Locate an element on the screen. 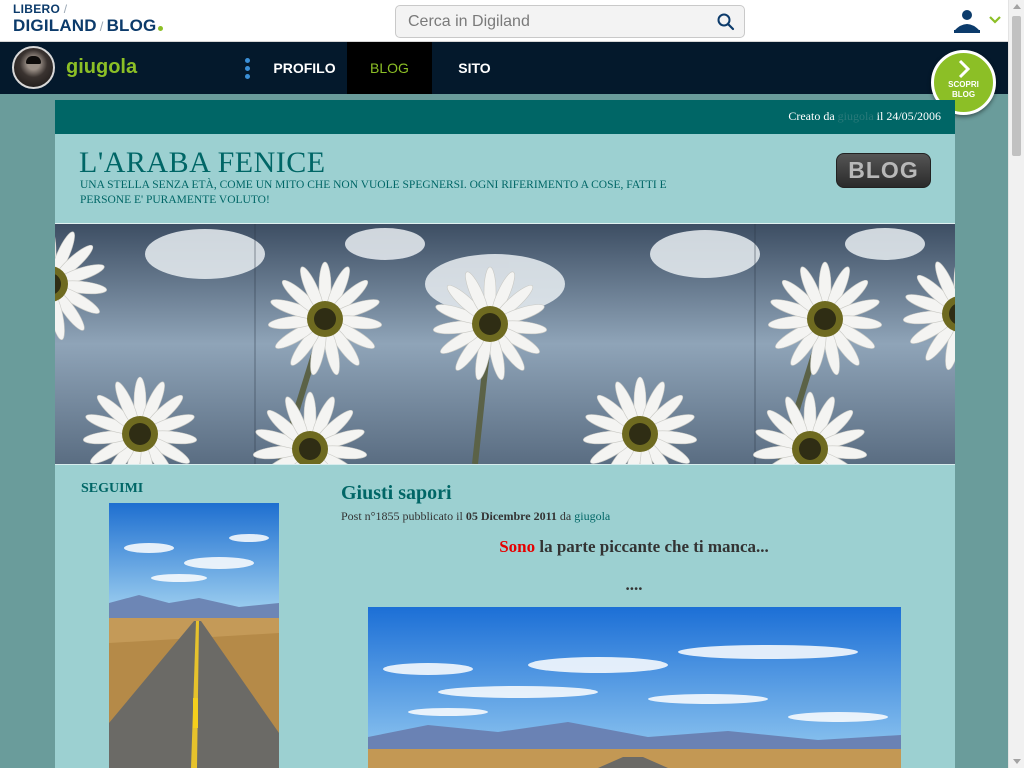 This screenshot has width=1024, height=768. libero-digiland-blog-logo: LIBERO / DIGILAND / BLOG is located at coordinates (88, 20).